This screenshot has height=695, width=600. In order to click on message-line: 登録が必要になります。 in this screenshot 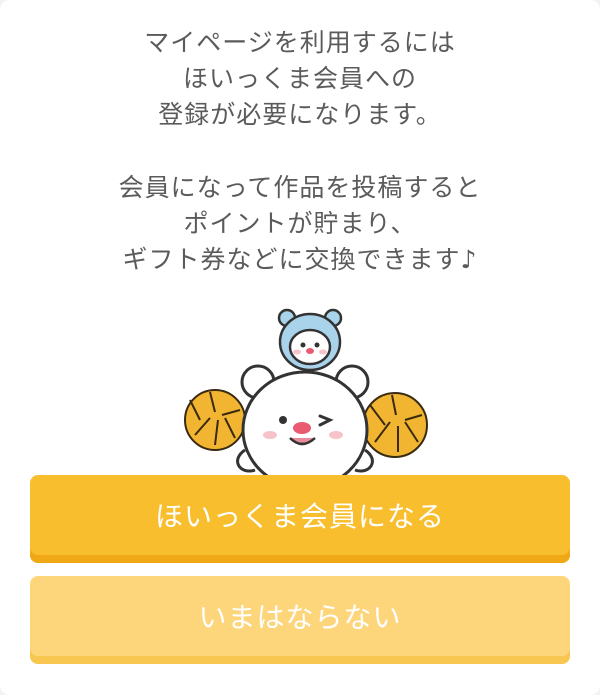, I will do `click(300, 114)`.